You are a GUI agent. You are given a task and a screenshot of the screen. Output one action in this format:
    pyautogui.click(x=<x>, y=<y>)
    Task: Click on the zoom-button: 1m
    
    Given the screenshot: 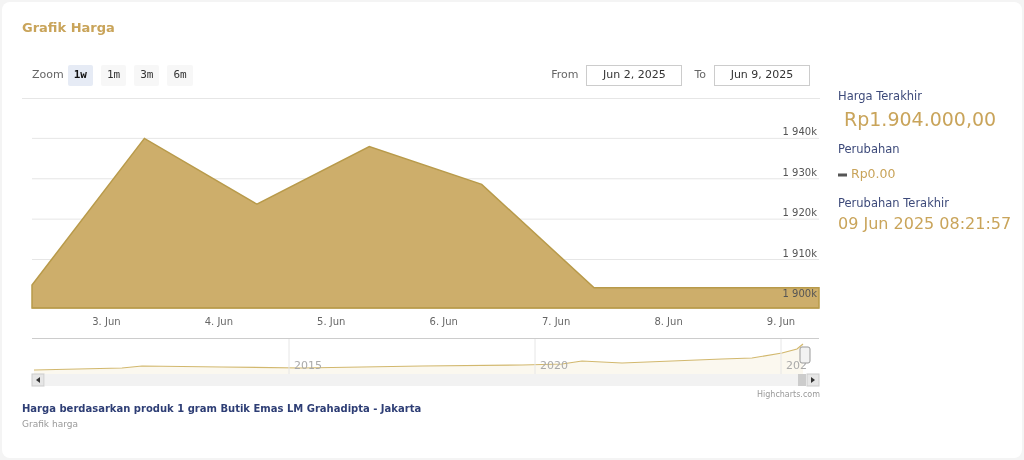 What is the action you would take?
    pyautogui.click(x=113, y=75)
    